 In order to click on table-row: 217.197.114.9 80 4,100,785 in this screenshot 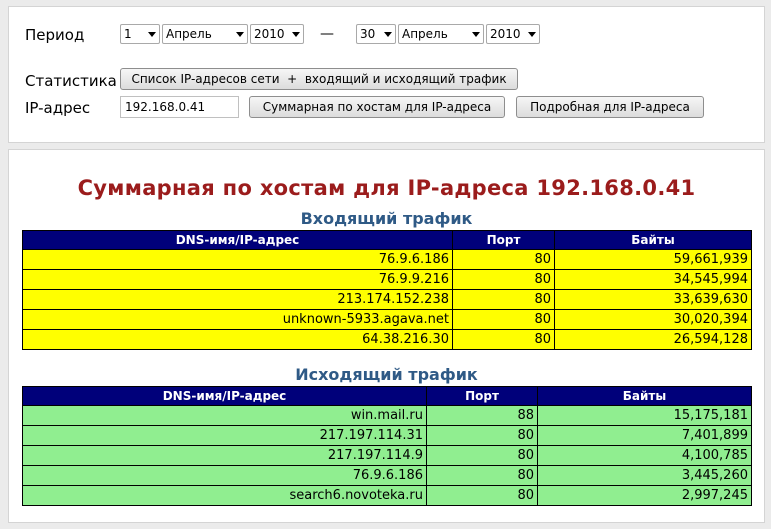, I will do `click(387, 455)`.